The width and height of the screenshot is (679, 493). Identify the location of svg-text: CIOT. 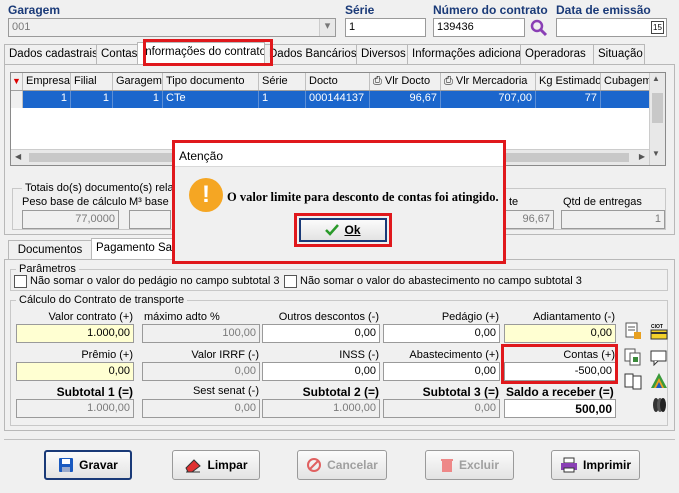
(657, 327).